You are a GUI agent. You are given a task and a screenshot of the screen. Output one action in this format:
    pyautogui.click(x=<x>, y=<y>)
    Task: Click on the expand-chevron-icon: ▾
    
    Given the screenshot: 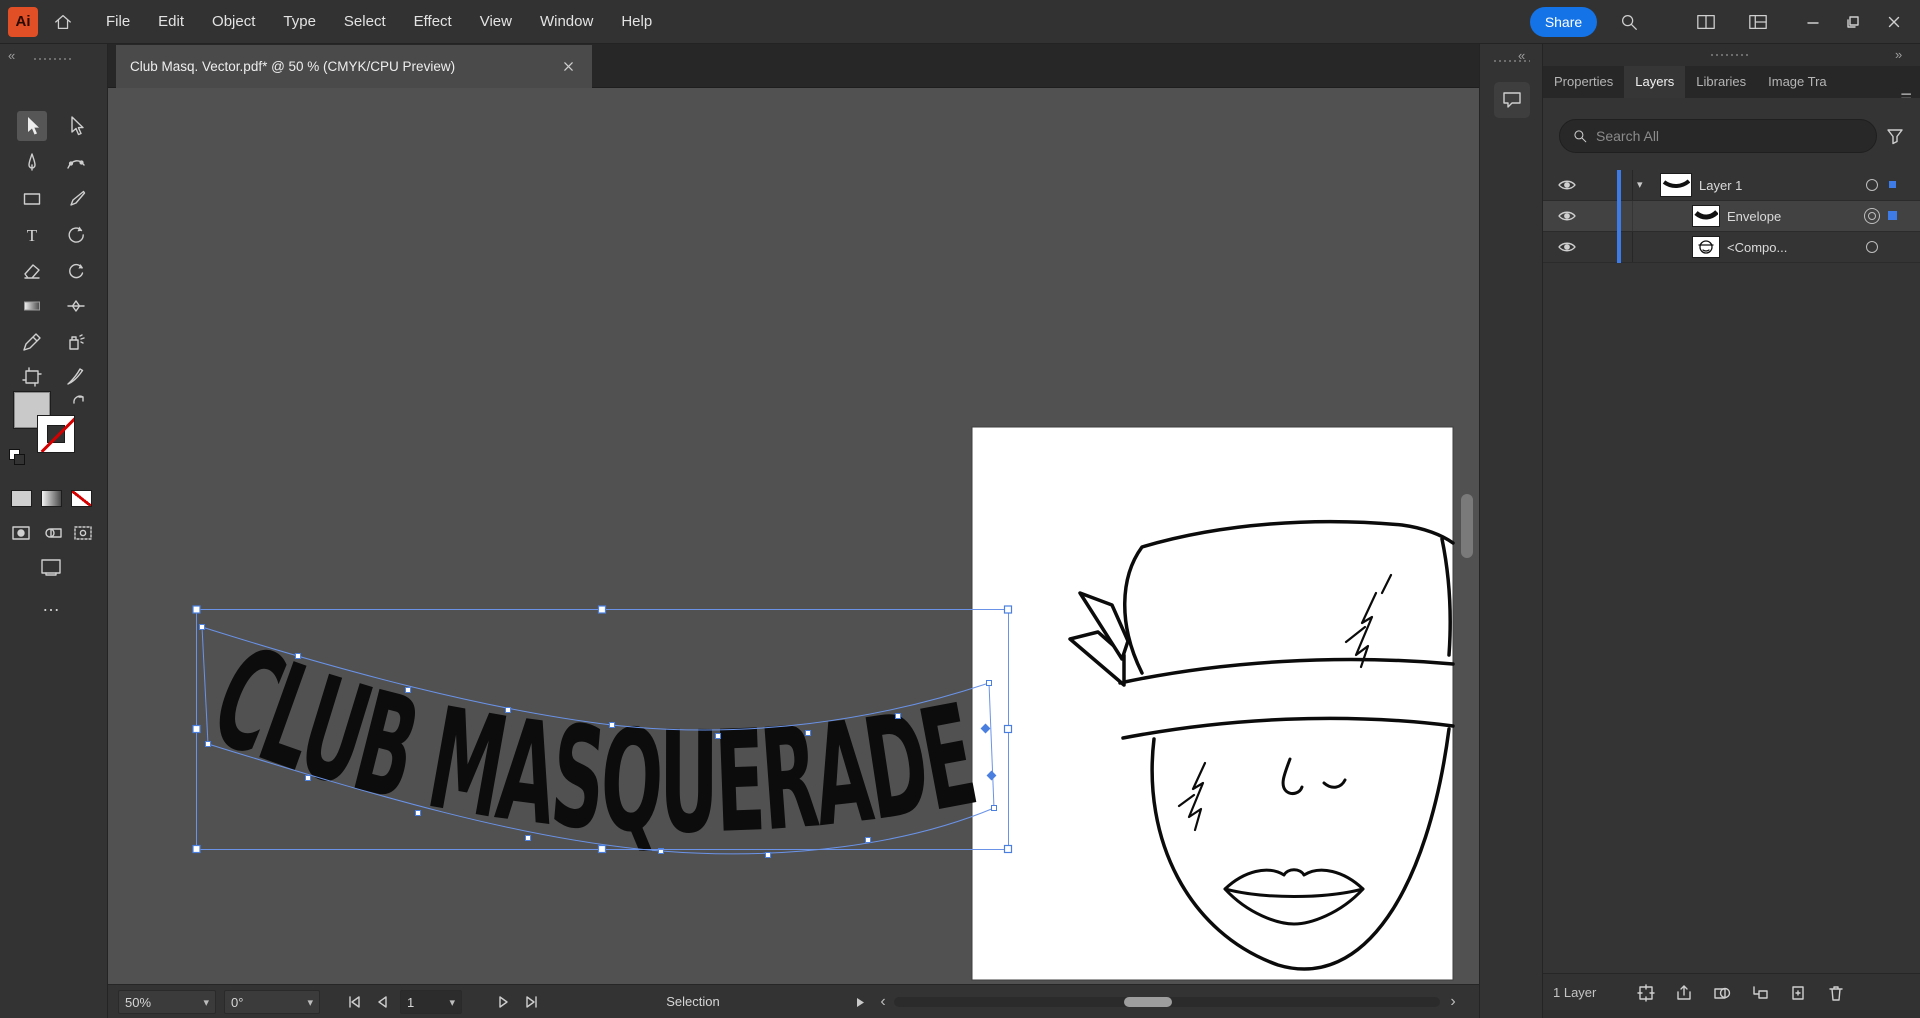 What is the action you would take?
    pyautogui.click(x=1640, y=185)
    